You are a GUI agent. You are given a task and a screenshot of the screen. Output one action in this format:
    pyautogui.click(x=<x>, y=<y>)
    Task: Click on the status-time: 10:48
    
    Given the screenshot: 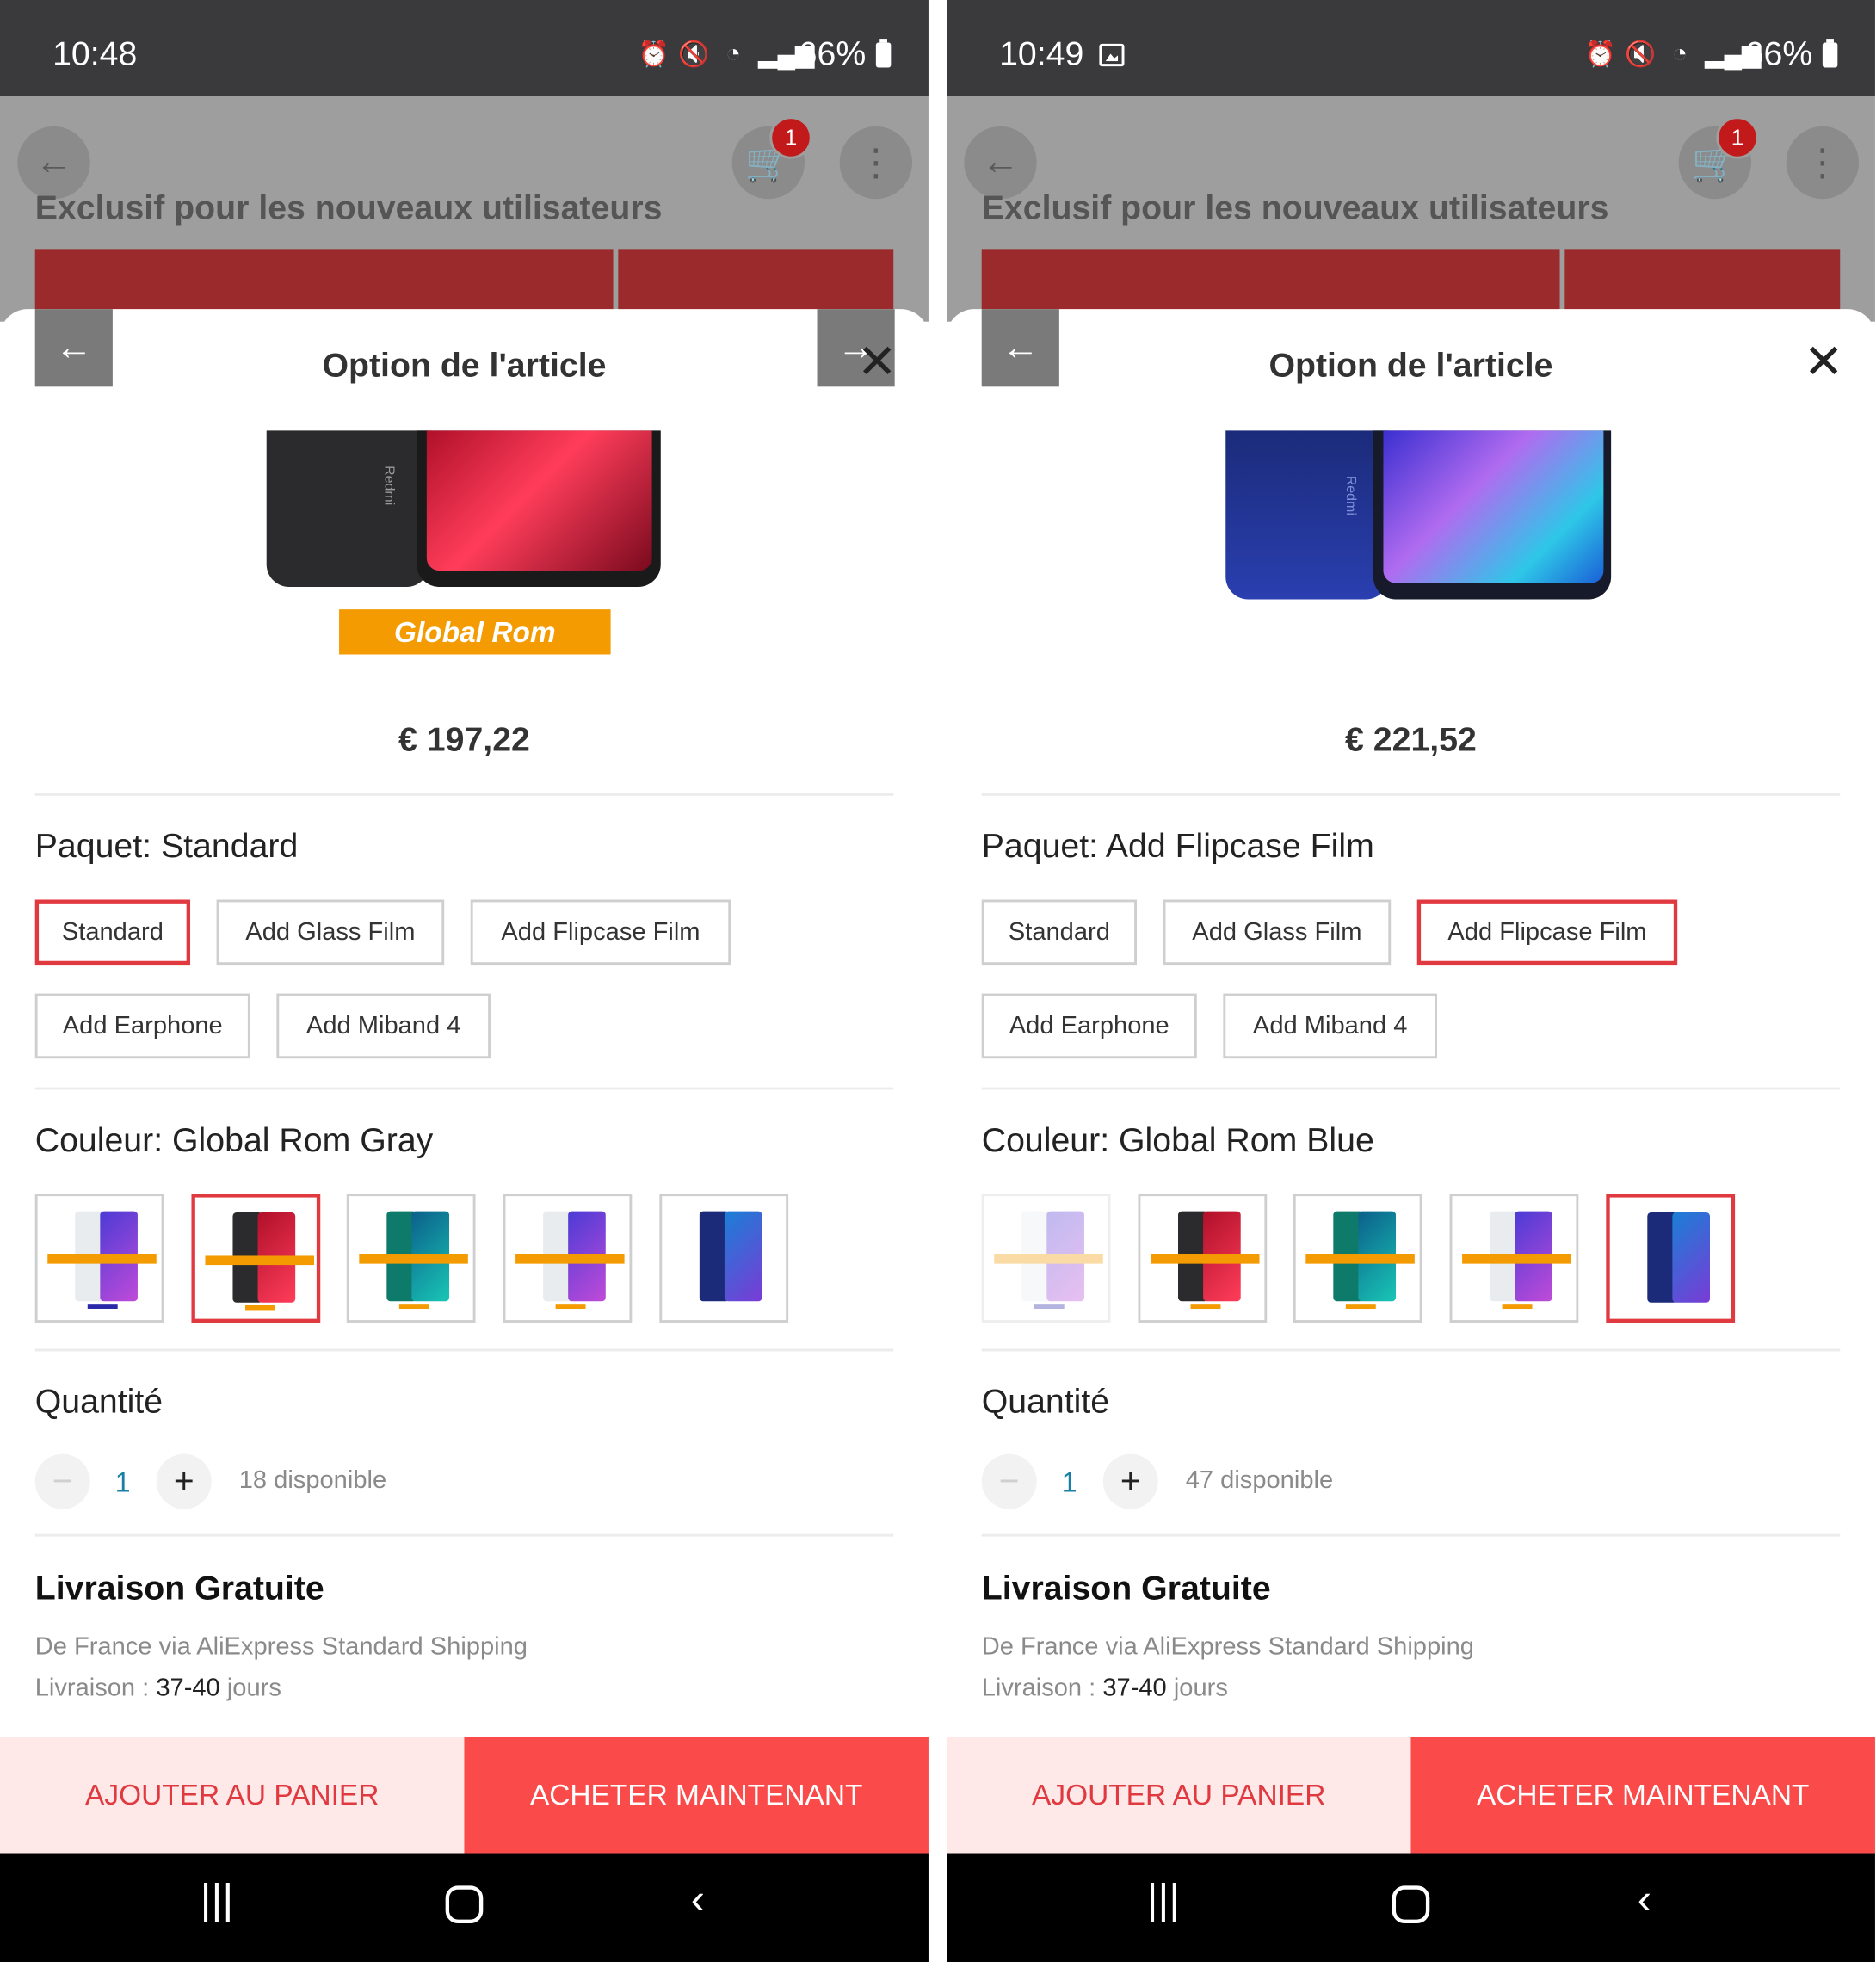 What is the action you would take?
    pyautogui.click(x=95, y=53)
    